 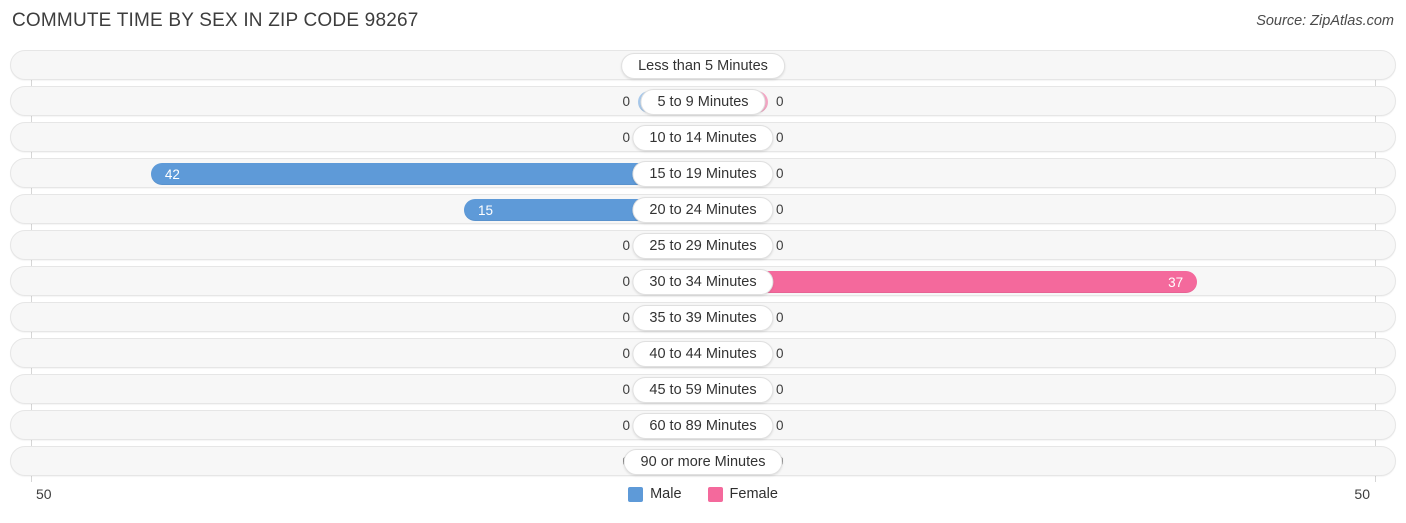 I want to click on table-row: 0 0 5 to 9 Minutes, so click(x=703, y=101).